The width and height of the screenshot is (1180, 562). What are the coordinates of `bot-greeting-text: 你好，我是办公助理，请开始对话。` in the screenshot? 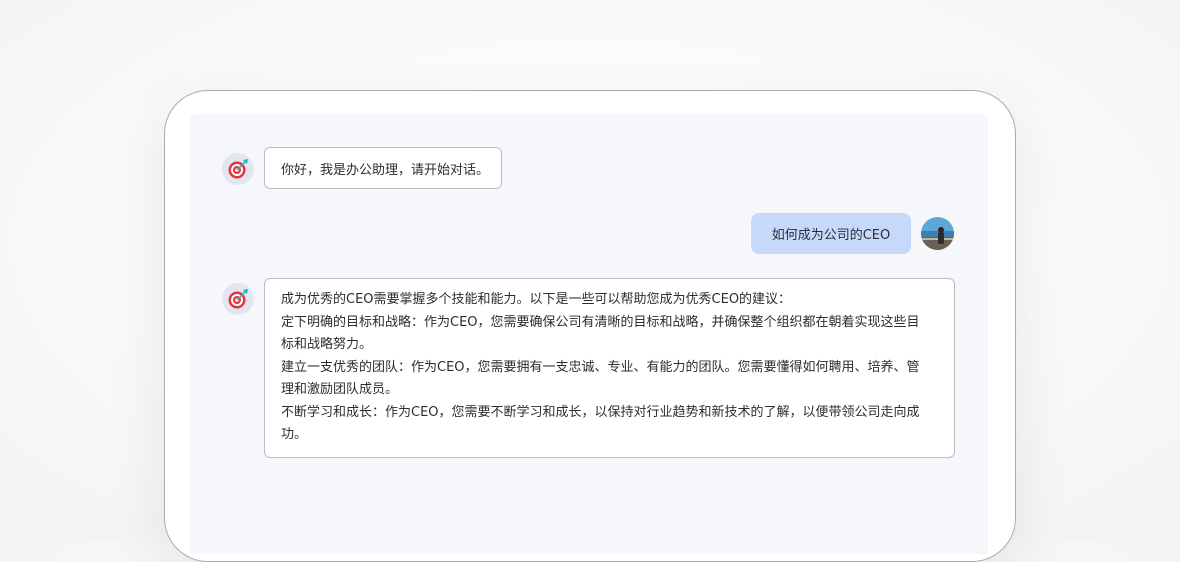 It's located at (385, 170).